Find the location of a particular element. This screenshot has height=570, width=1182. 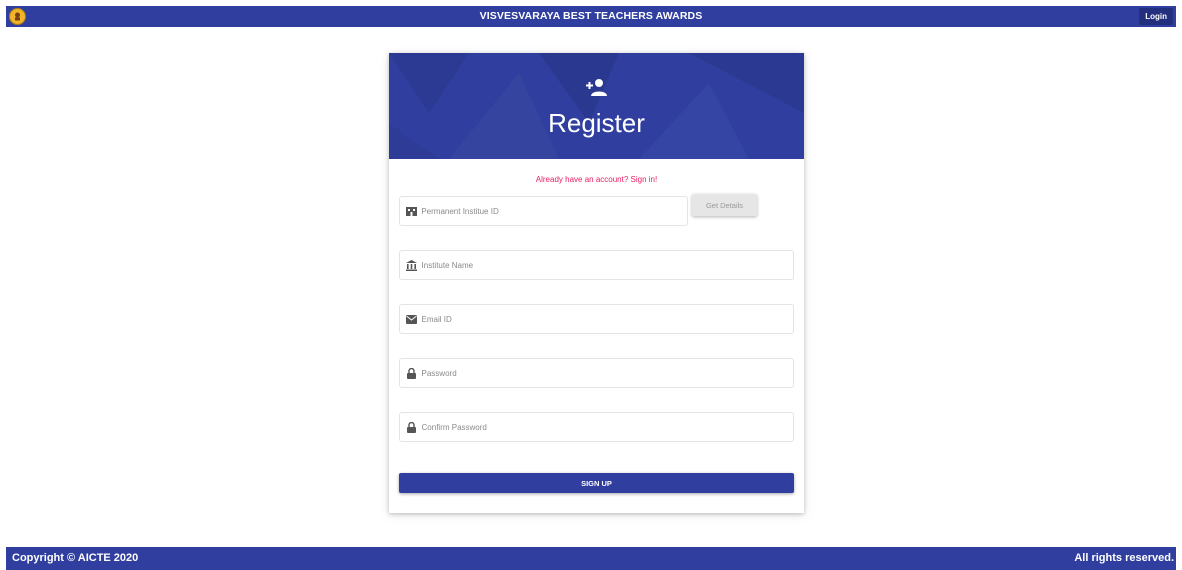

header-pattern is located at coordinates (596, 106).